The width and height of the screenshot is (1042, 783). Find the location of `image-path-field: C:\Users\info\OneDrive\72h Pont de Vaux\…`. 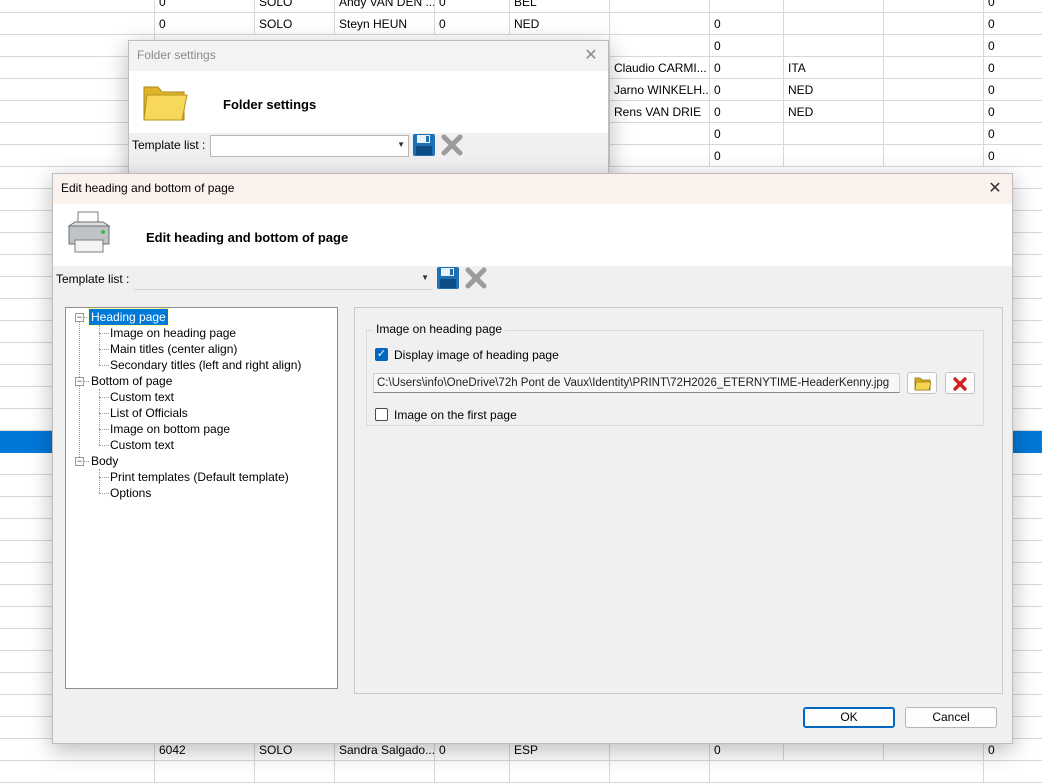

image-path-field: C:\Users\info\OneDrive\72h Pont de Vaux\… is located at coordinates (636, 383).